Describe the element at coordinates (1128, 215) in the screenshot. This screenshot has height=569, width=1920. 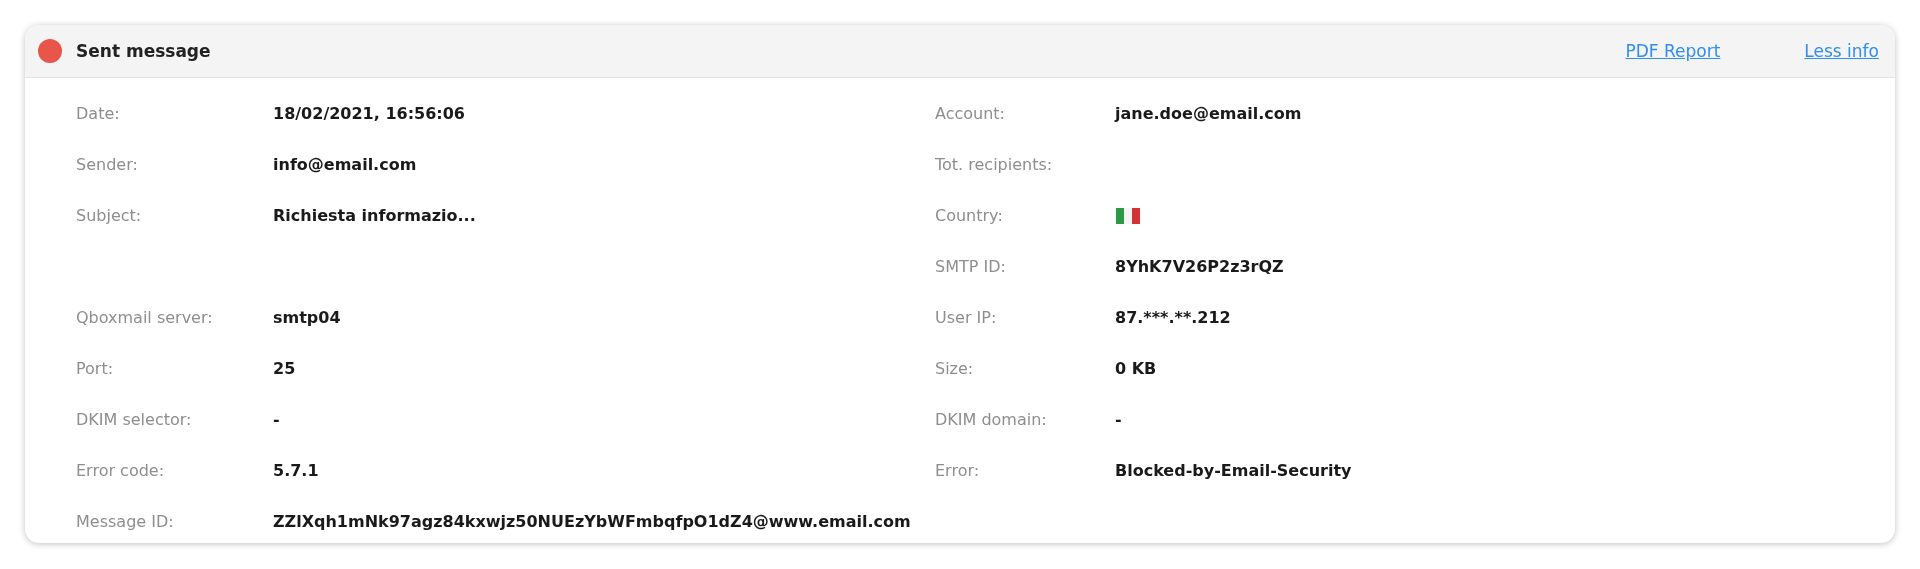
I see `italy-flag-icon` at that location.